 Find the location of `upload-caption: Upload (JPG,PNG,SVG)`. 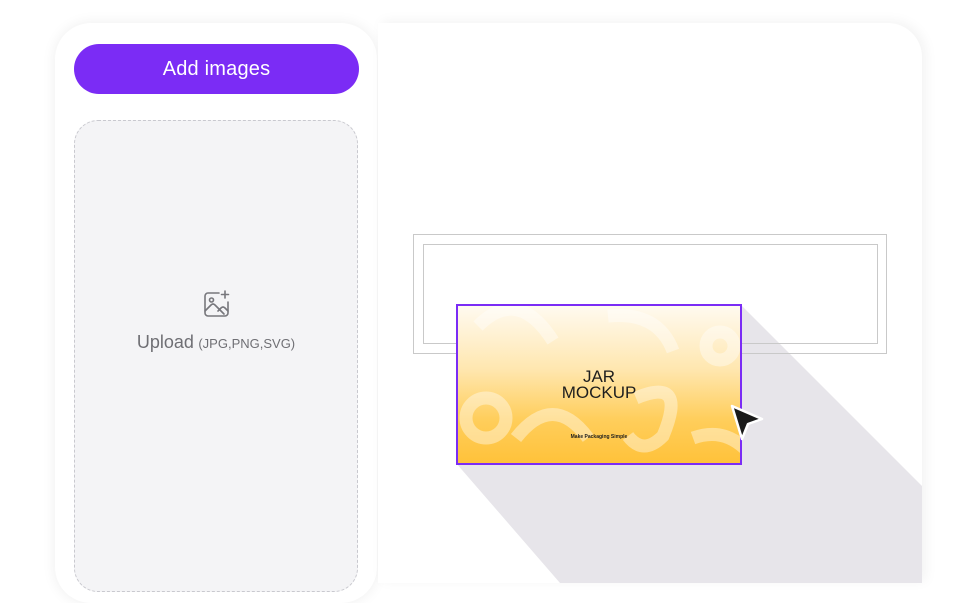

upload-caption: Upload (JPG,PNG,SVG) is located at coordinates (216, 342).